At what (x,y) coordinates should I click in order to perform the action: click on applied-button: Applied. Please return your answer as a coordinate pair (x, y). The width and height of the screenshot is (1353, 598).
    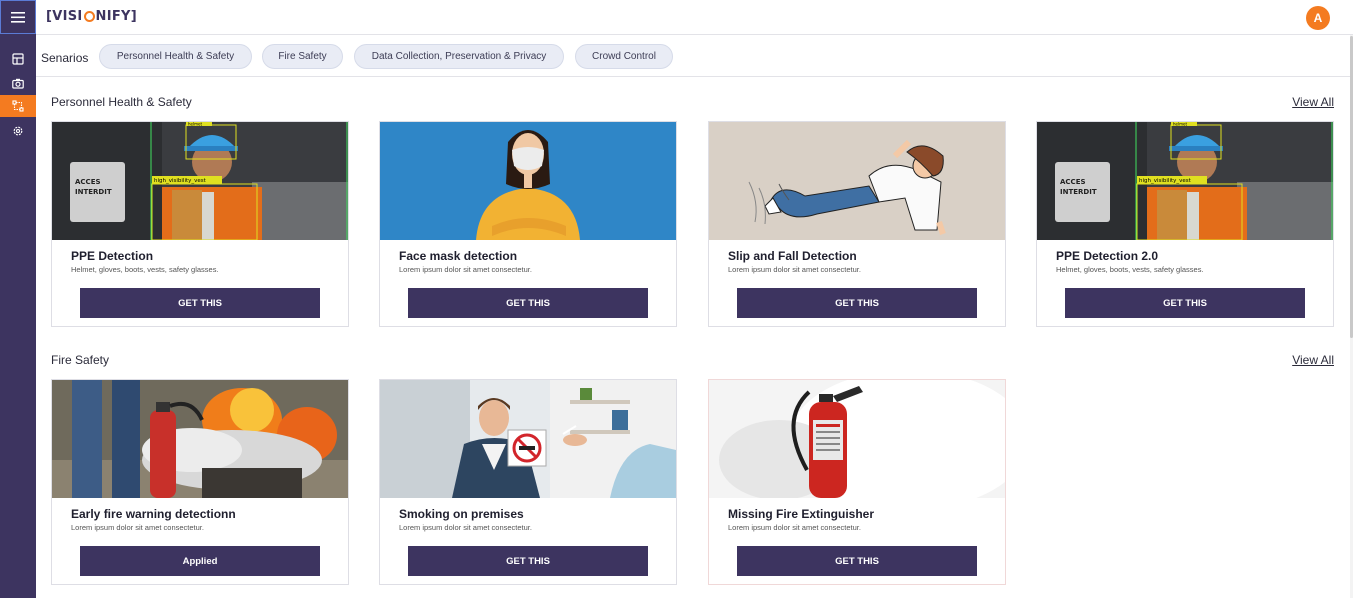
    Looking at the image, I should click on (200, 561).